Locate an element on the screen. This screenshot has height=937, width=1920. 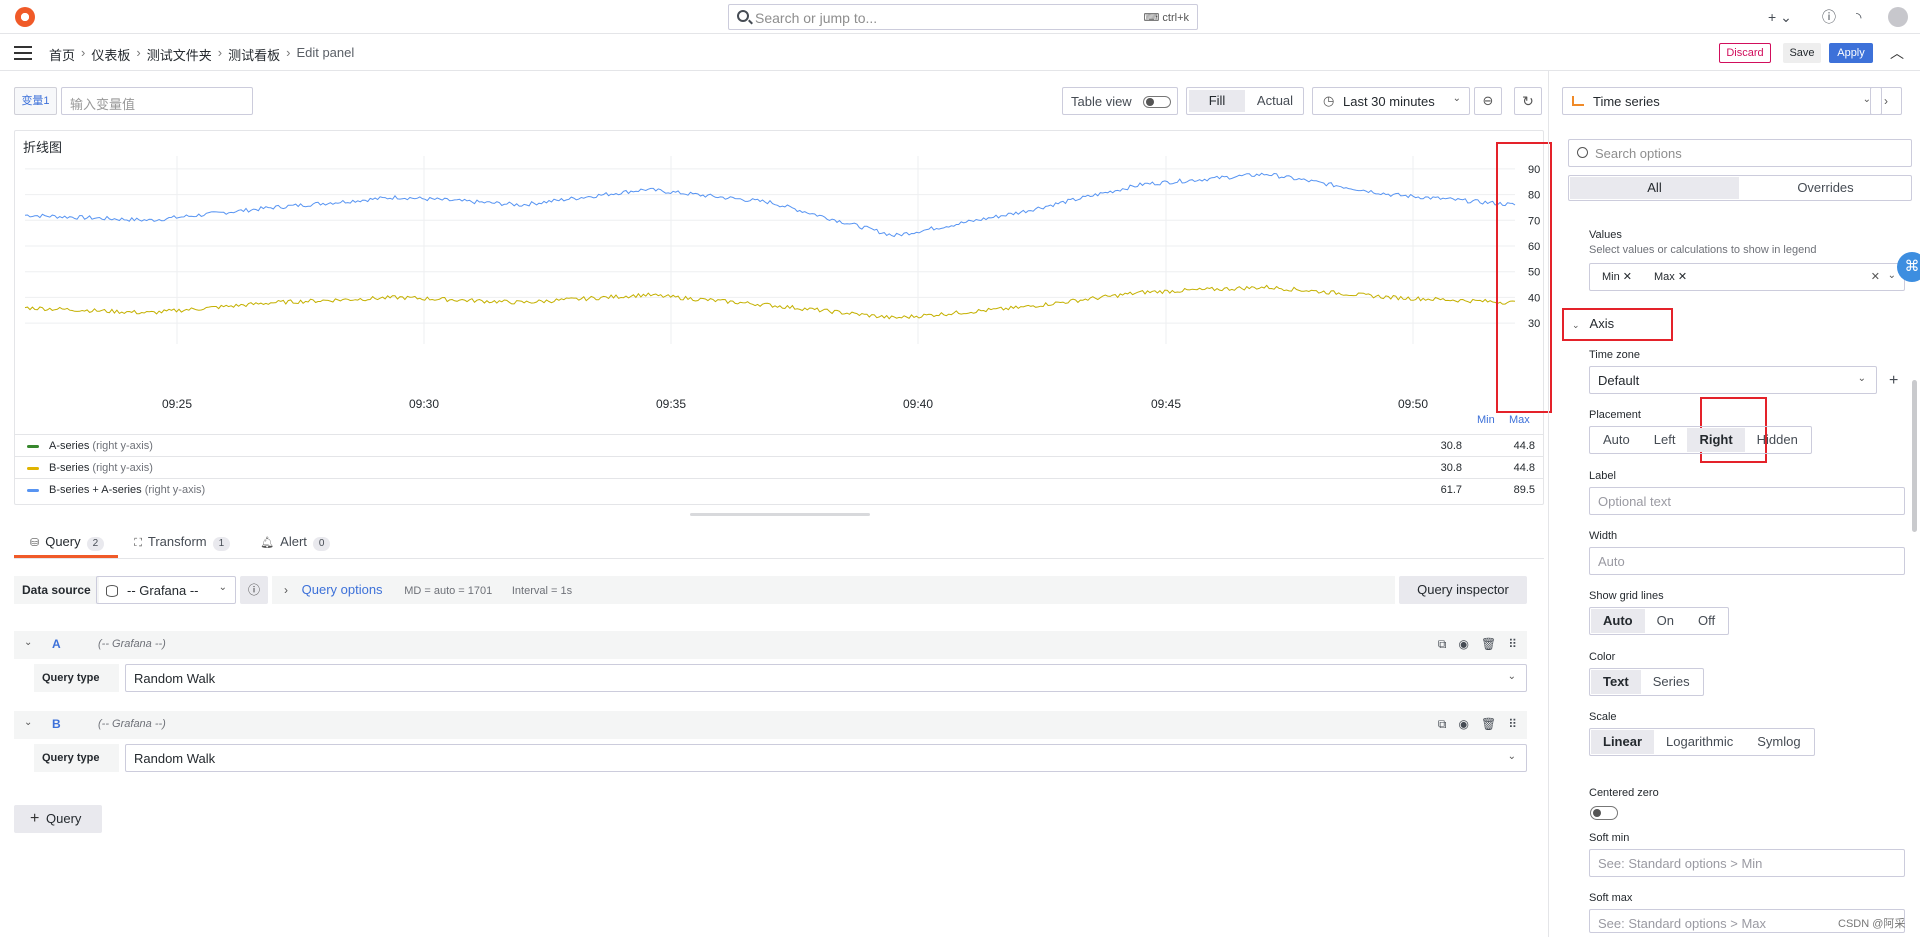
variable-input: 输入变量值 is located at coordinates (157, 101).